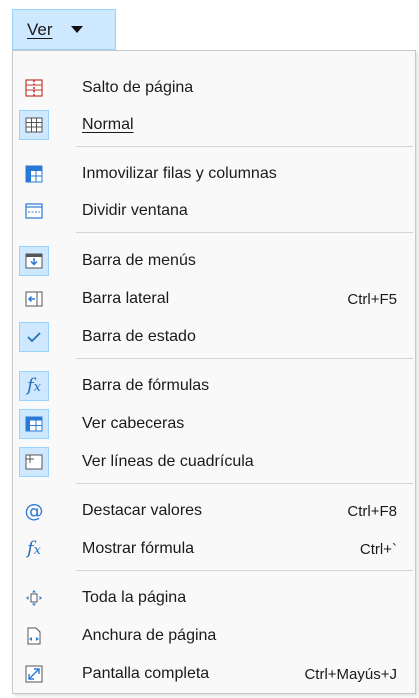 The height and width of the screenshot is (698, 419). What do you see at coordinates (34, 337) in the screenshot?
I see `checkmark-icon` at bounding box center [34, 337].